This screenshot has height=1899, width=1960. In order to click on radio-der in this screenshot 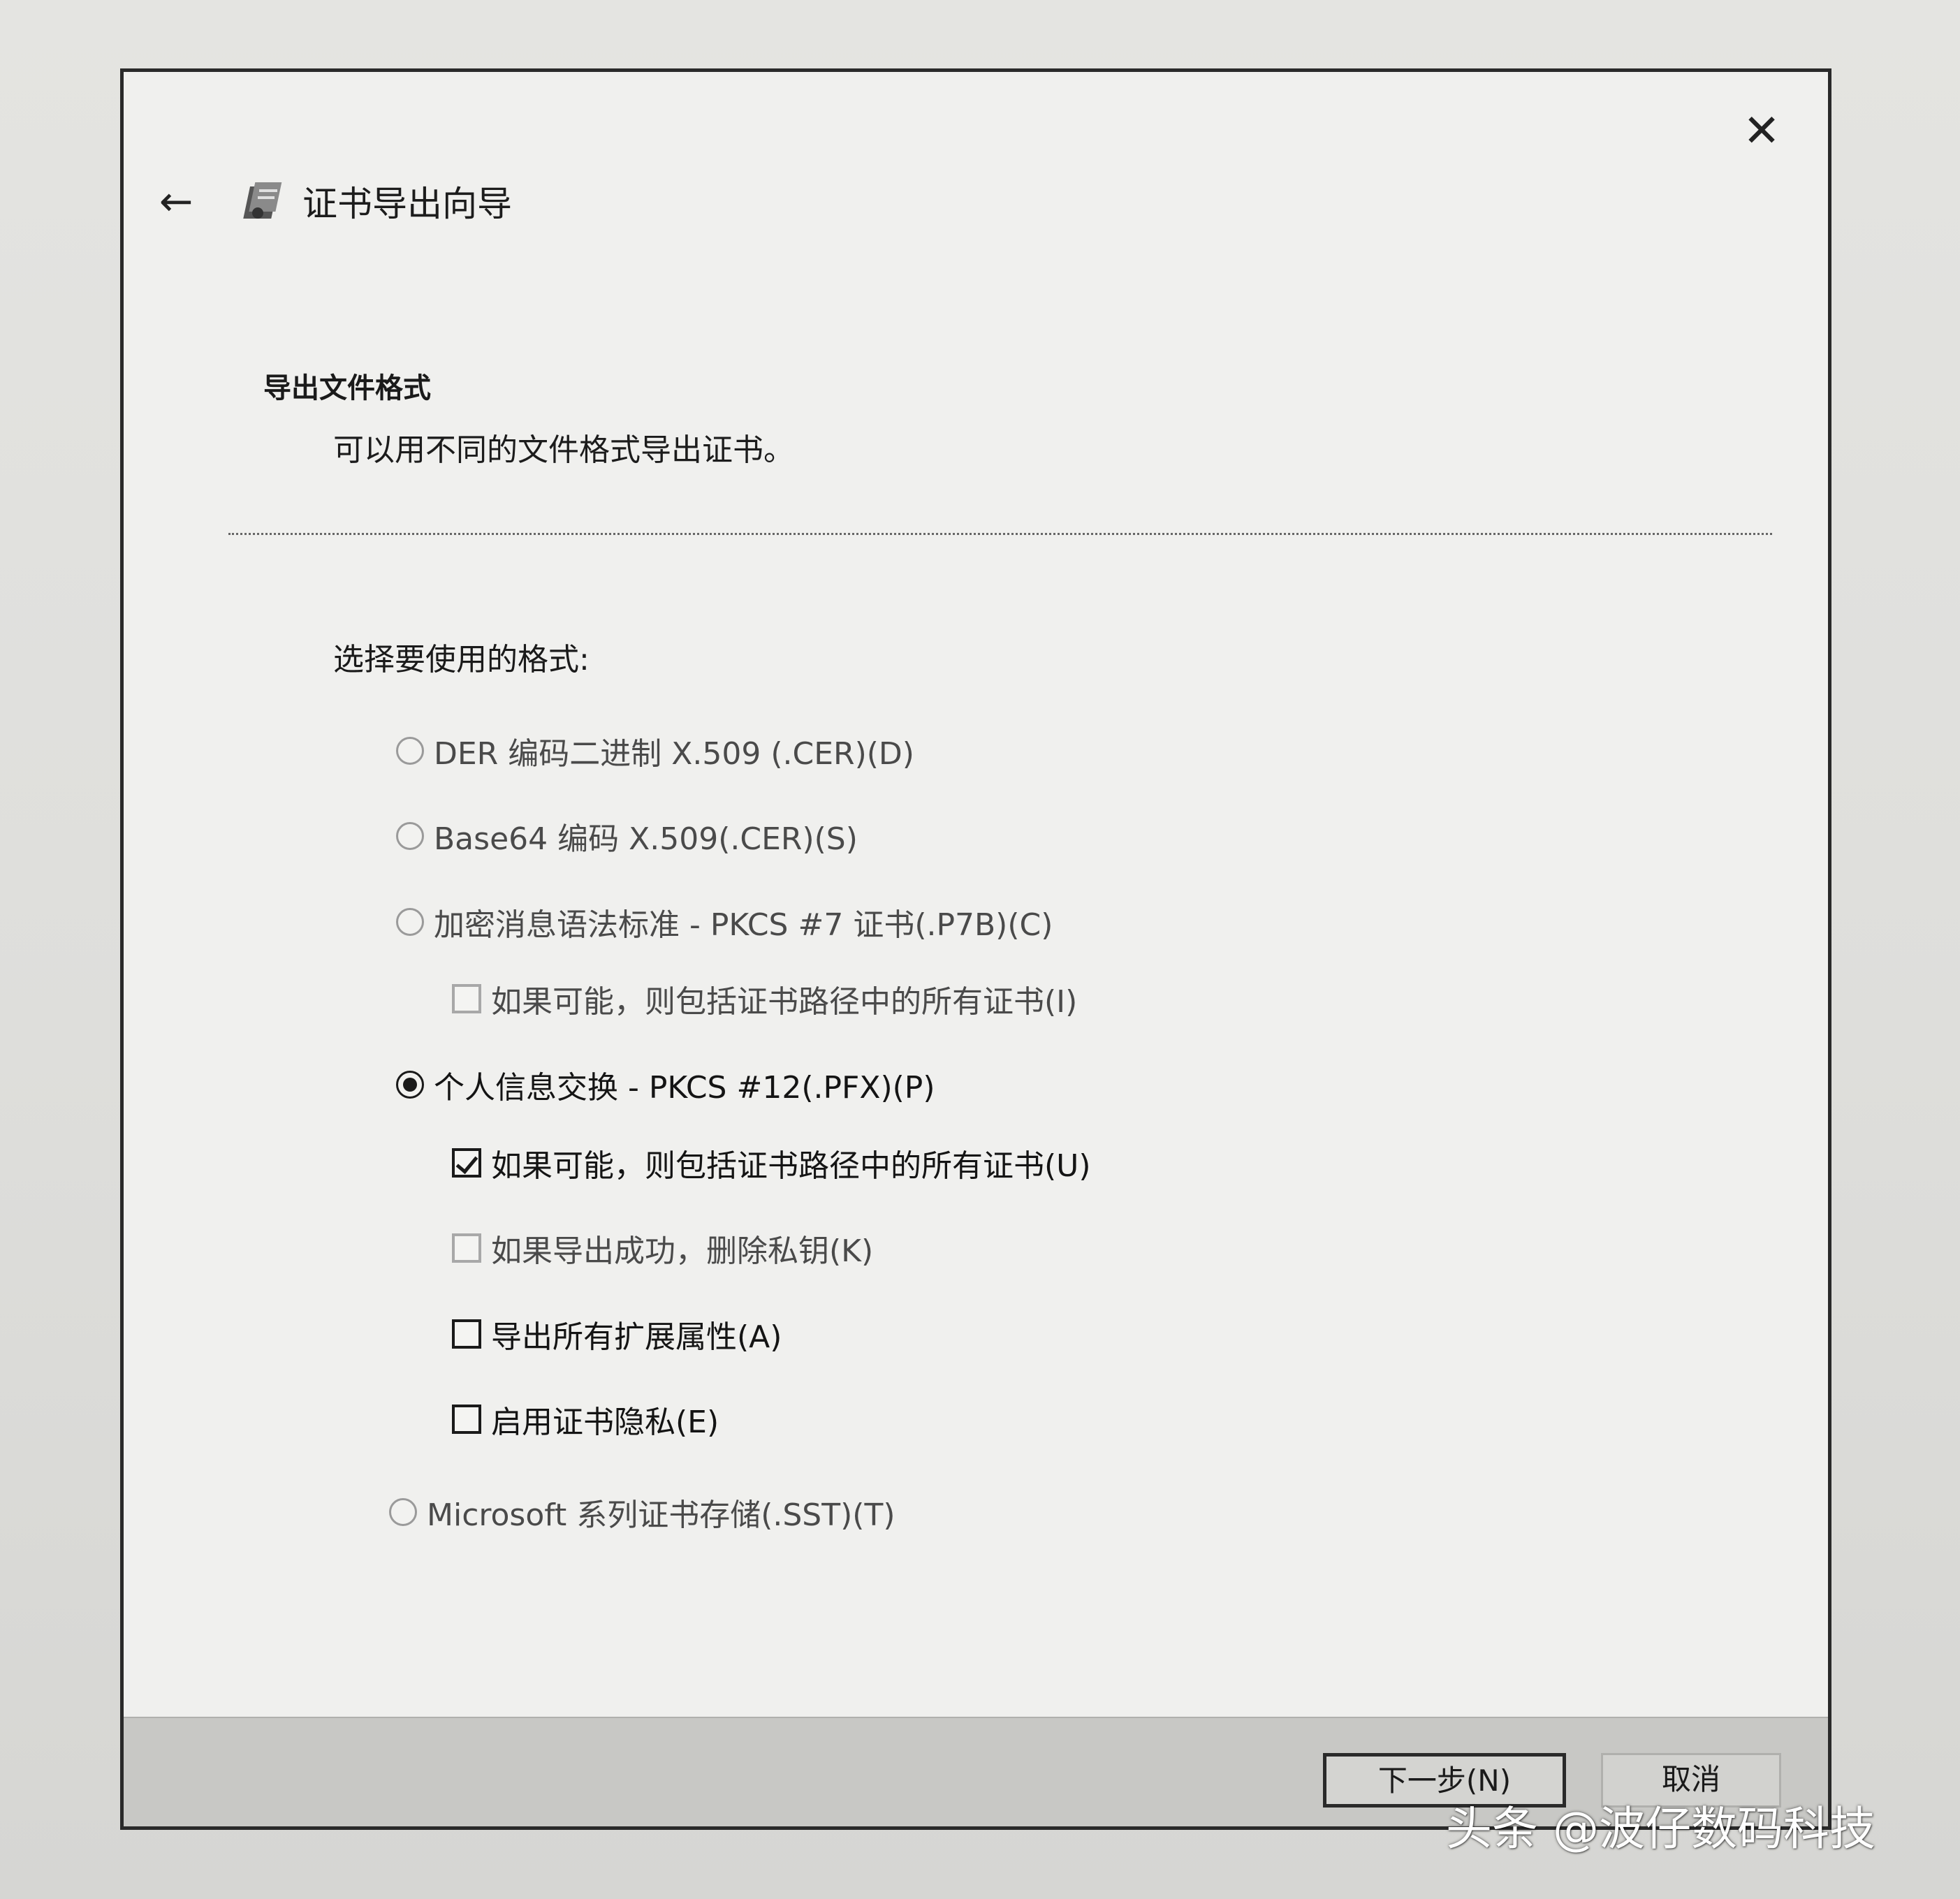, I will do `click(410, 751)`.